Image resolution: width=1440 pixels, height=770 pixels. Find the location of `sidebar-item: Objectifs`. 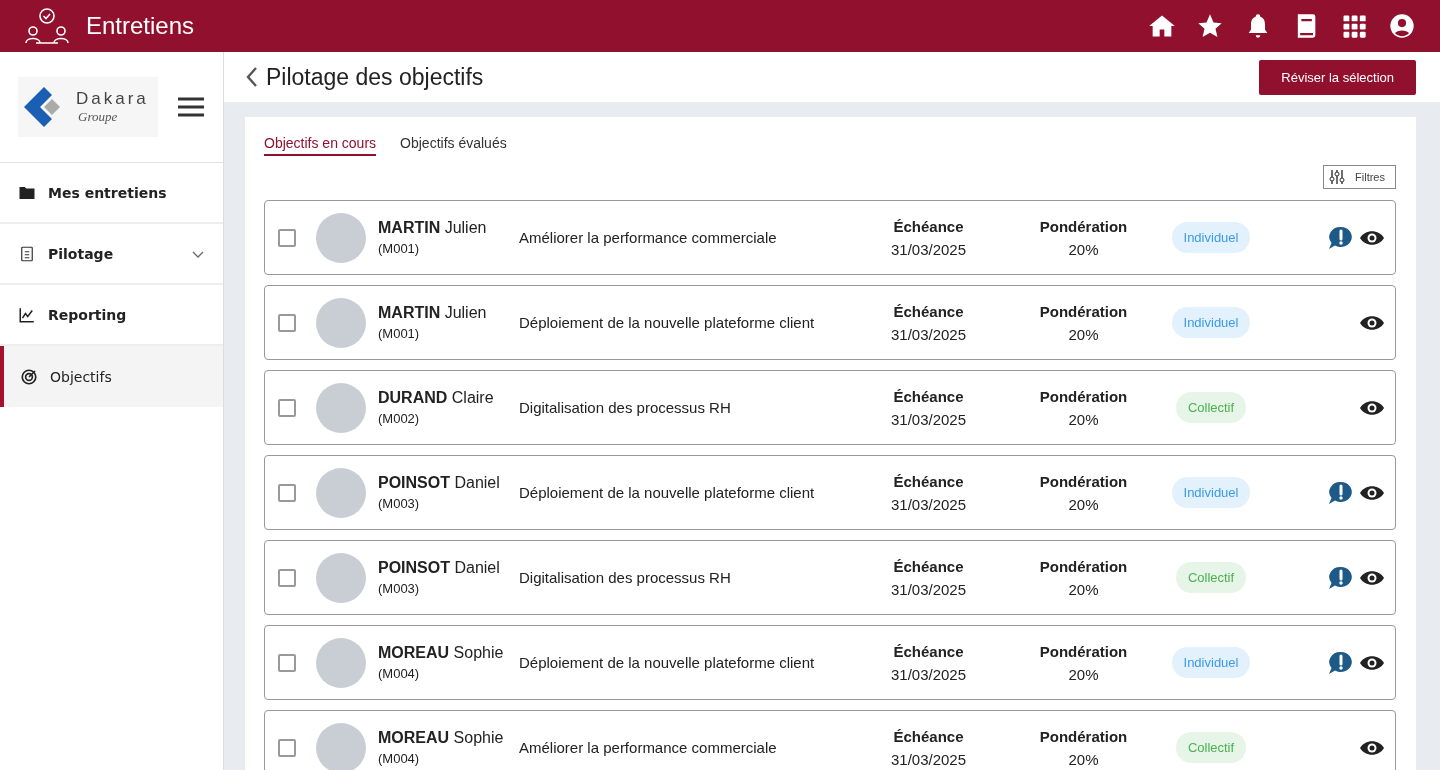

sidebar-item: Objectifs is located at coordinates (111, 376).